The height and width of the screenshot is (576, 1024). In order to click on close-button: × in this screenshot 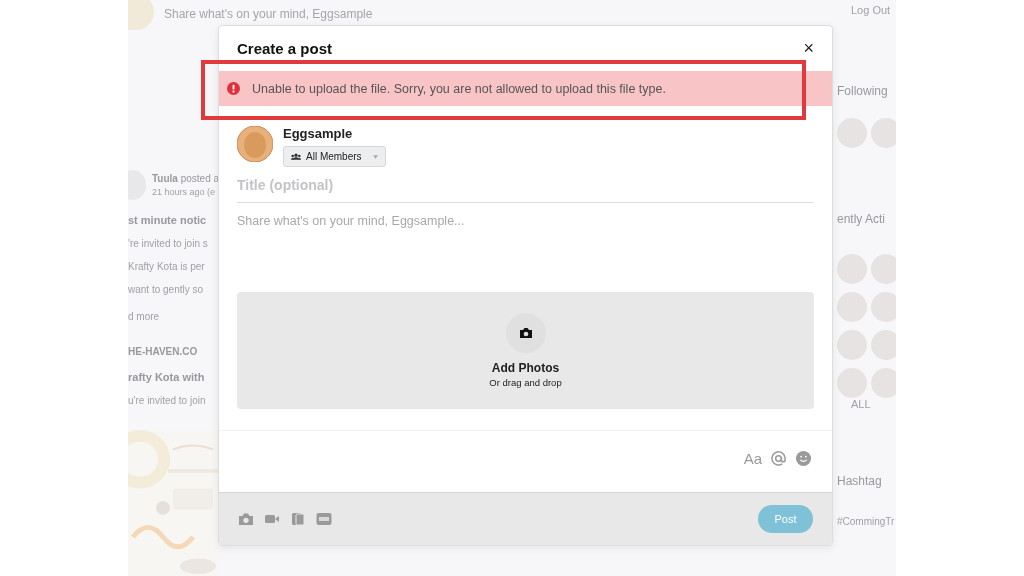, I will do `click(808, 48)`.